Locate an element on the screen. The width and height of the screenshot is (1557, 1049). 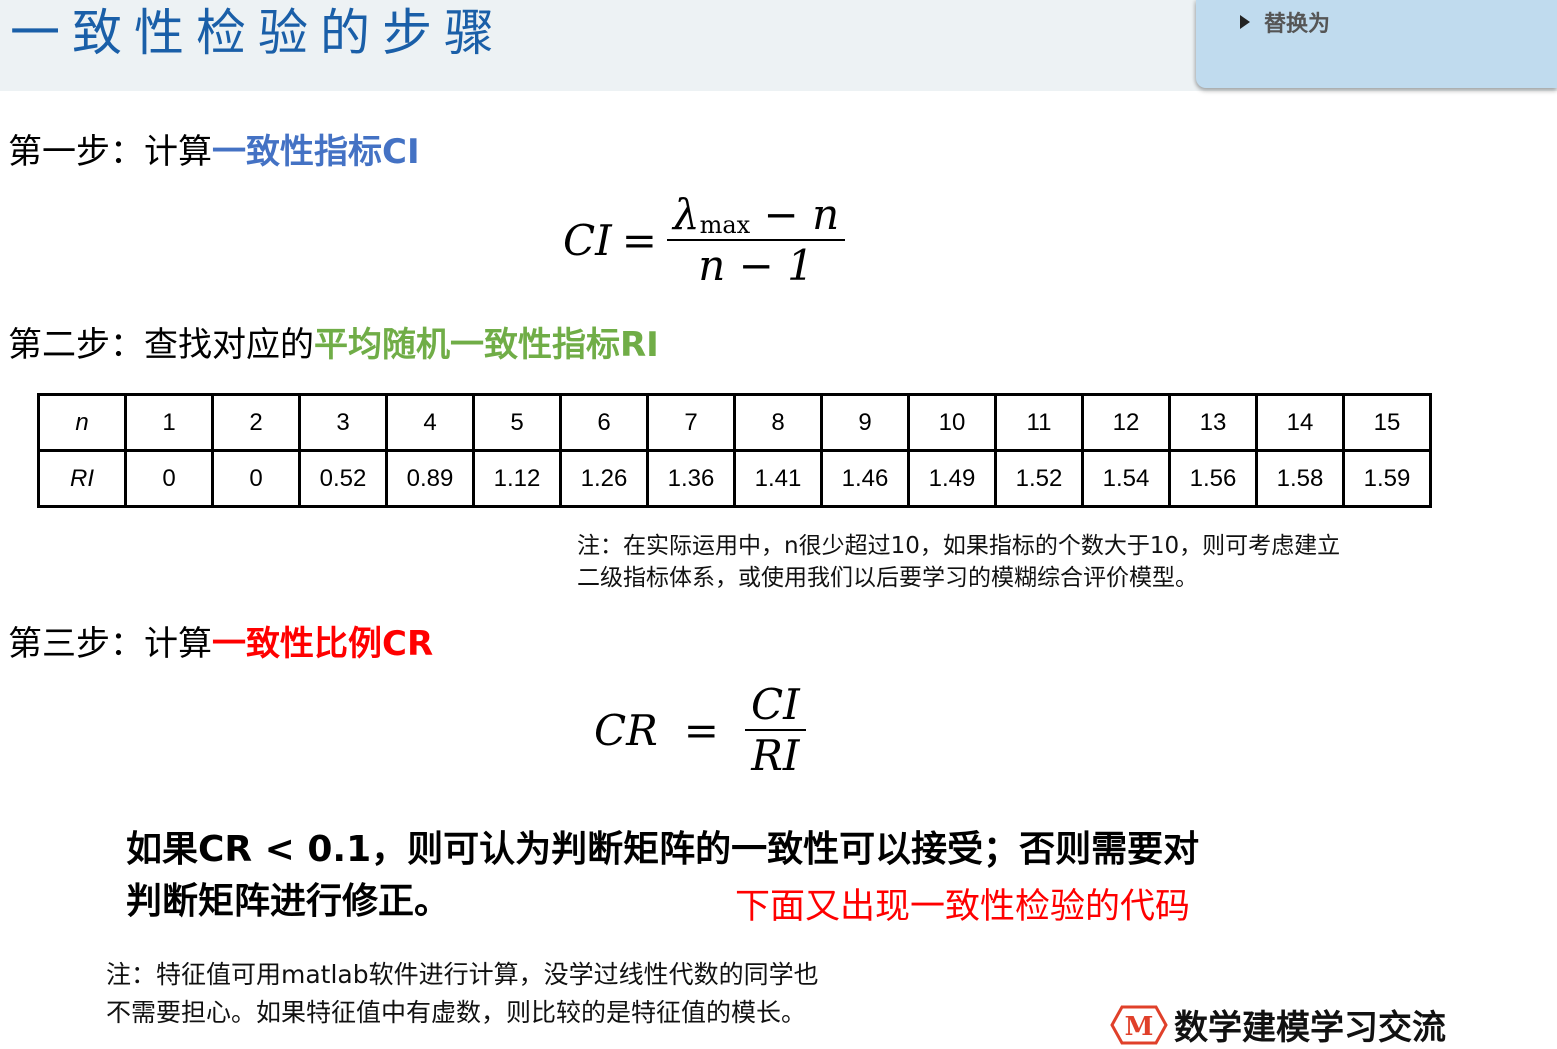
row-header-ri: RI is located at coordinates (82, 478).